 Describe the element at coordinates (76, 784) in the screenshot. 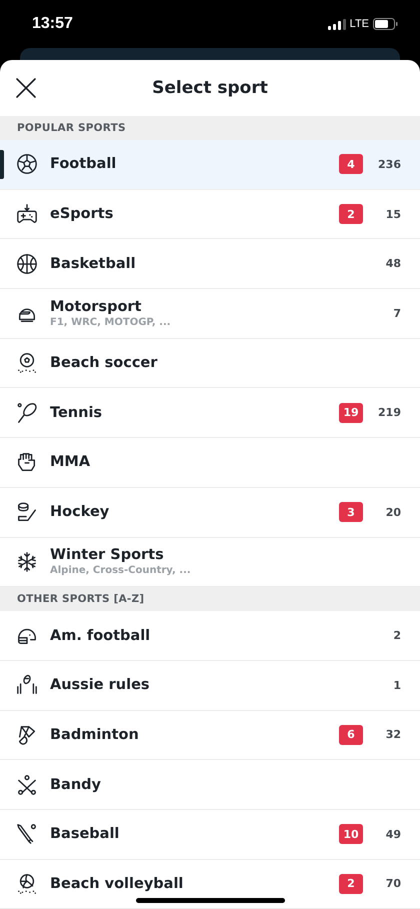

I see `sport-name: Bandy` at that location.